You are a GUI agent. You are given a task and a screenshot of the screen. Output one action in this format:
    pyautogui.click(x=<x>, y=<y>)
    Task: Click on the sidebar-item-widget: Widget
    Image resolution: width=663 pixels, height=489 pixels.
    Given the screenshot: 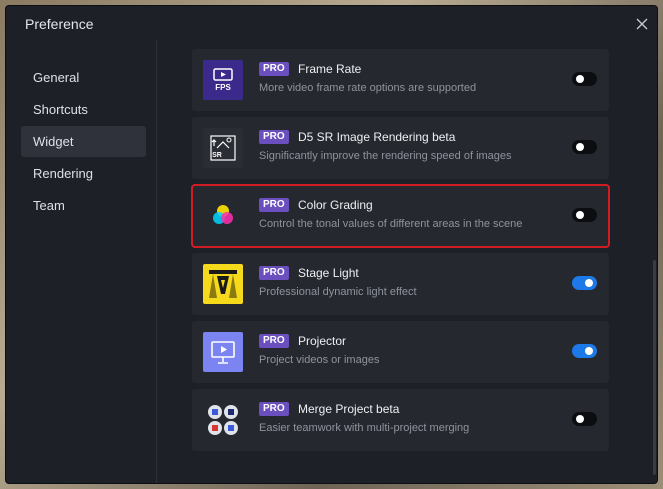 What is the action you would take?
    pyautogui.click(x=83, y=141)
    